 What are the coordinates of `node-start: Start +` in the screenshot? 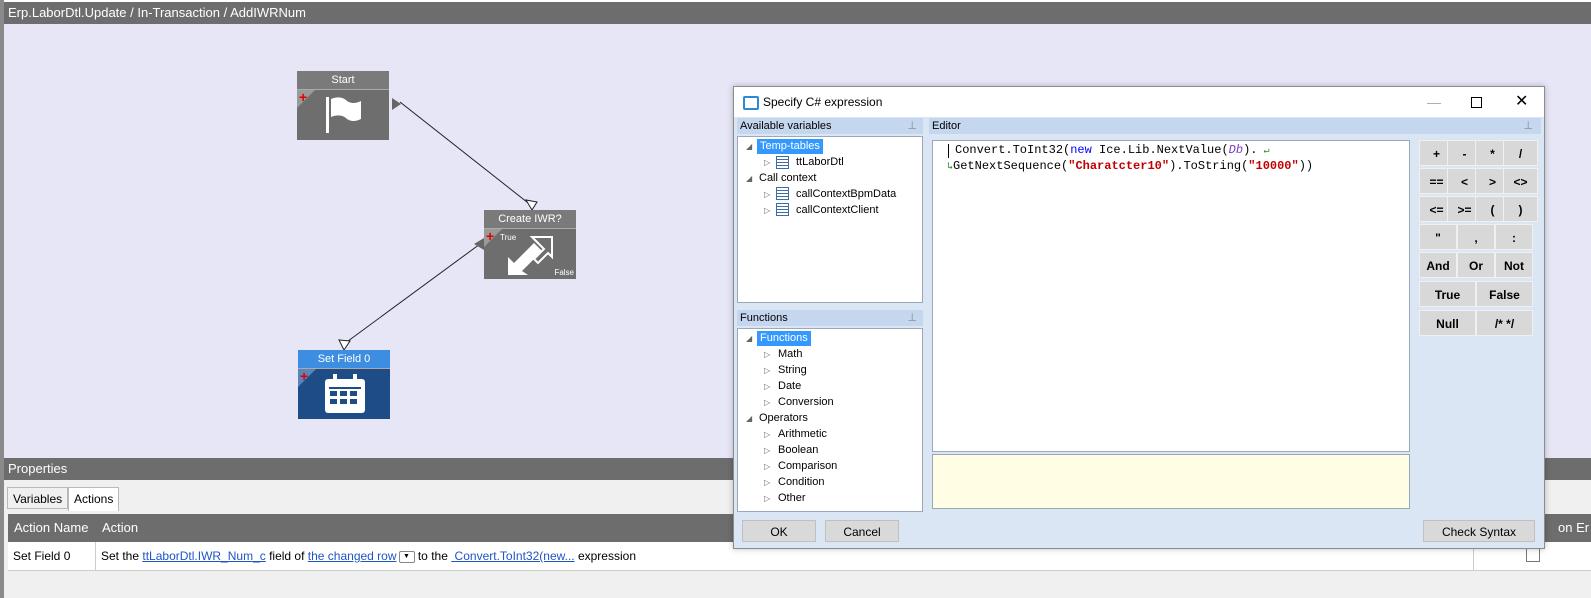 It's located at (343, 105).